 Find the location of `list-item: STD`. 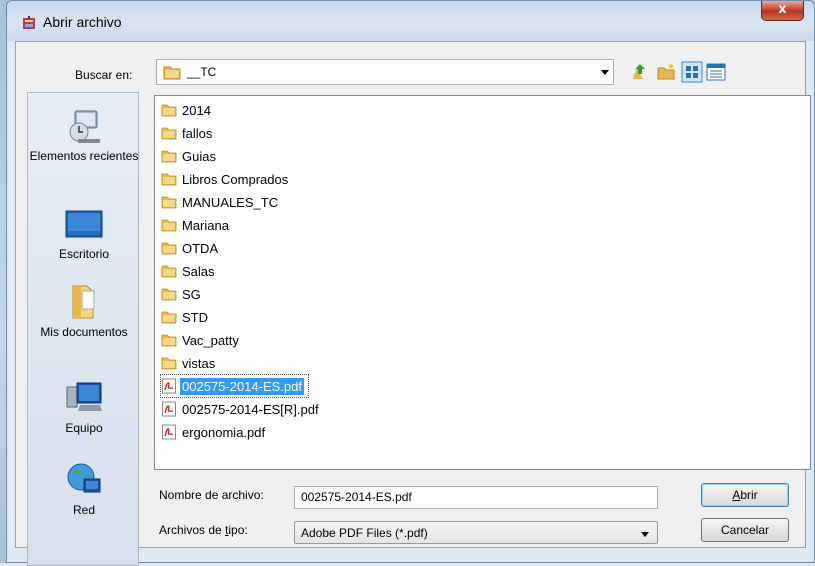

list-item: STD is located at coordinates (186, 317).